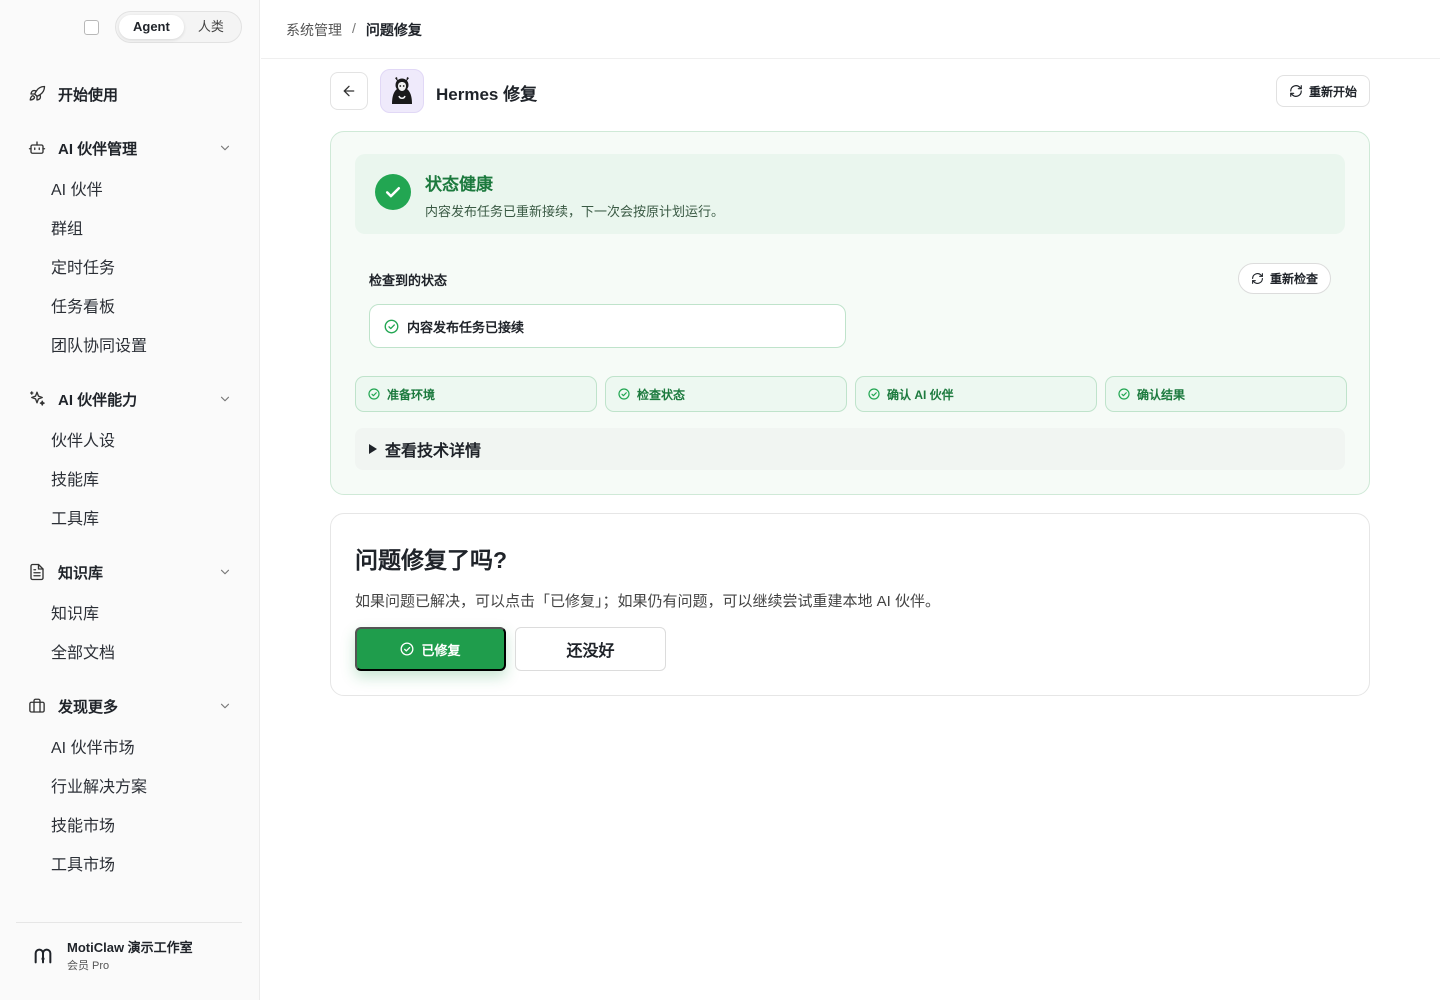 This screenshot has width=1440, height=1000. I want to click on rocket-icon, so click(37, 94).